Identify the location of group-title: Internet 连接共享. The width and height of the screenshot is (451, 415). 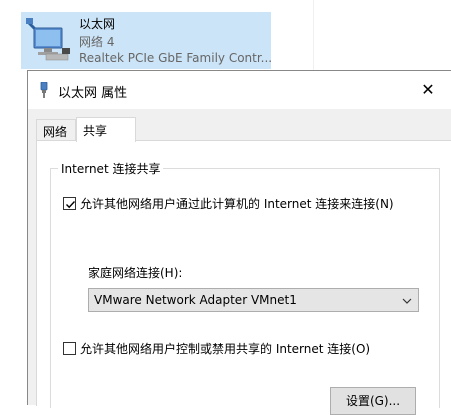
(111, 168).